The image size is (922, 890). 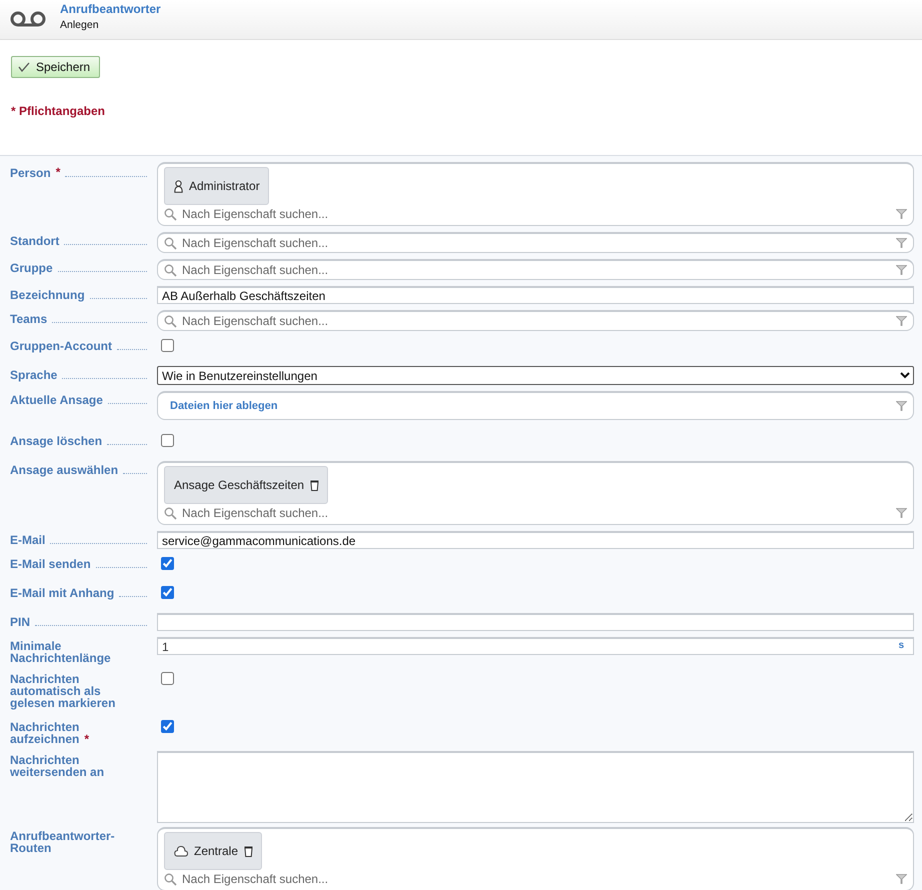 I want to click on selected-tag: Administrator, so click(x=216, y=186).